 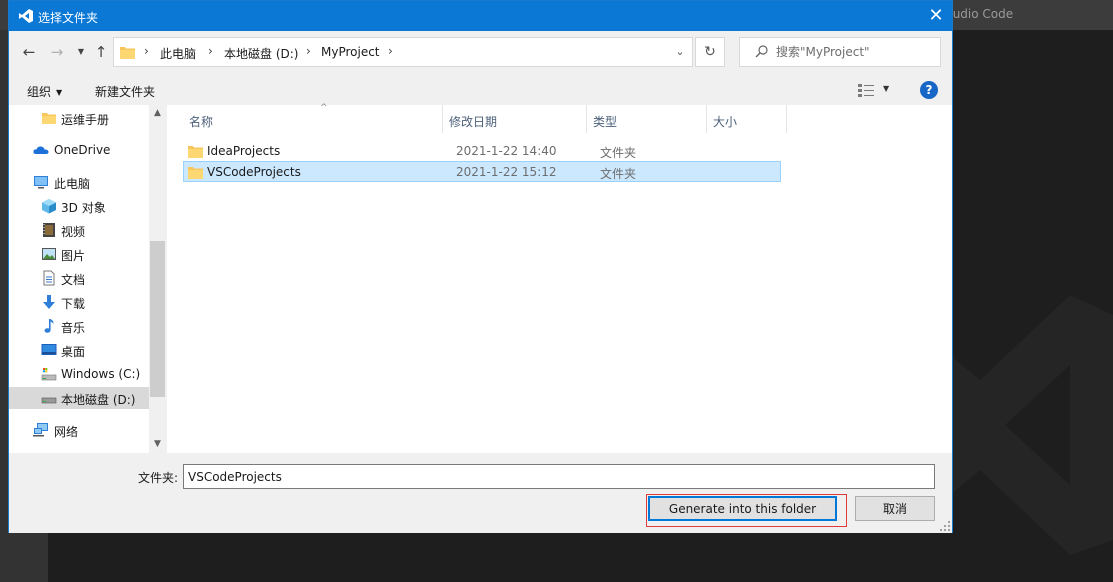 I want to click on picture-icon, so click(x=49, y=254).